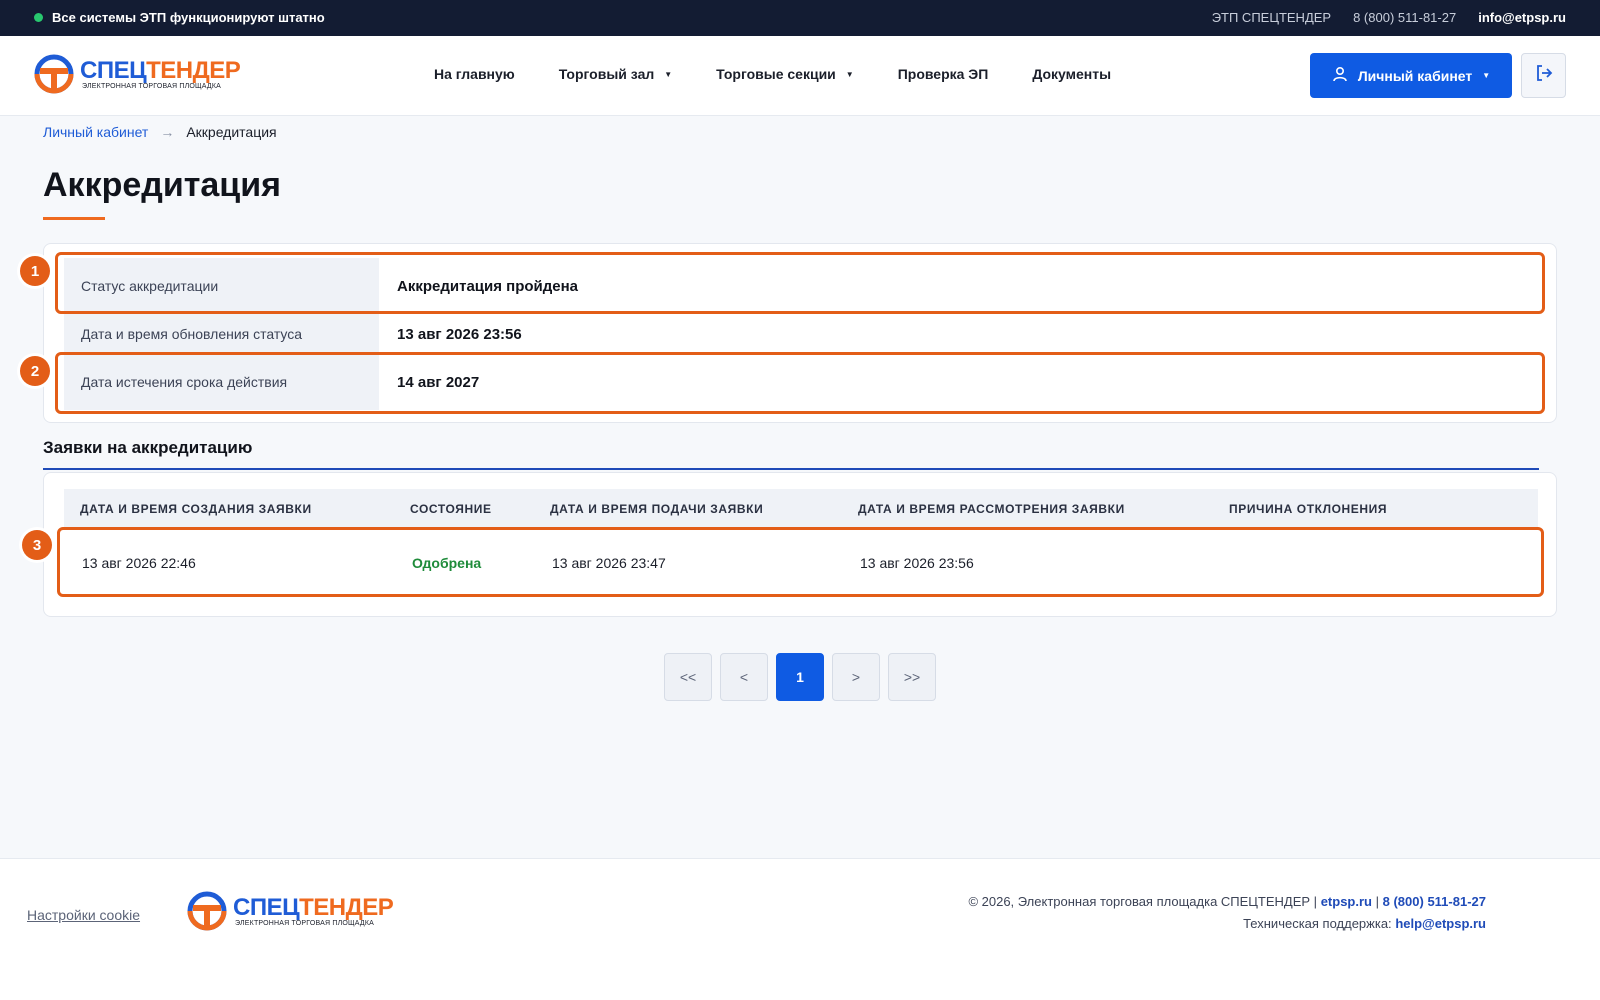  I want to click on top-email-link: info@etpsp.ru, so click(1522, 17).